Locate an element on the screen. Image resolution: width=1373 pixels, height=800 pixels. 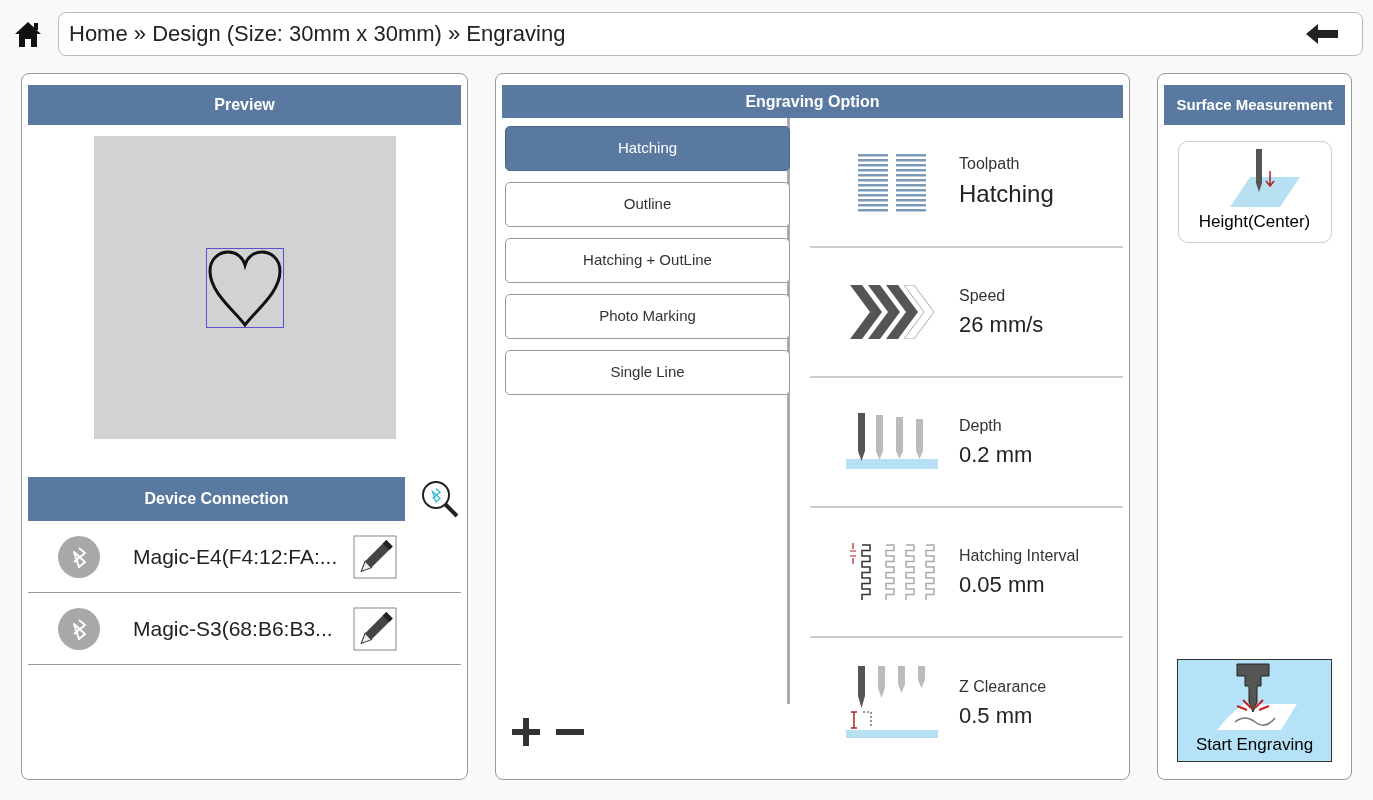
panel-header: Engraving Option is located at coordinates (812, 101).